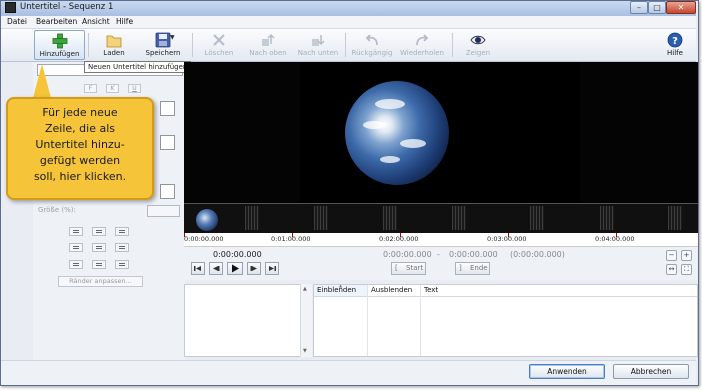 This screenshot has width=702, height=390. Describe the element at coordinates (657, 7) in the screenshot. I see `maximize-button: □` at that location.